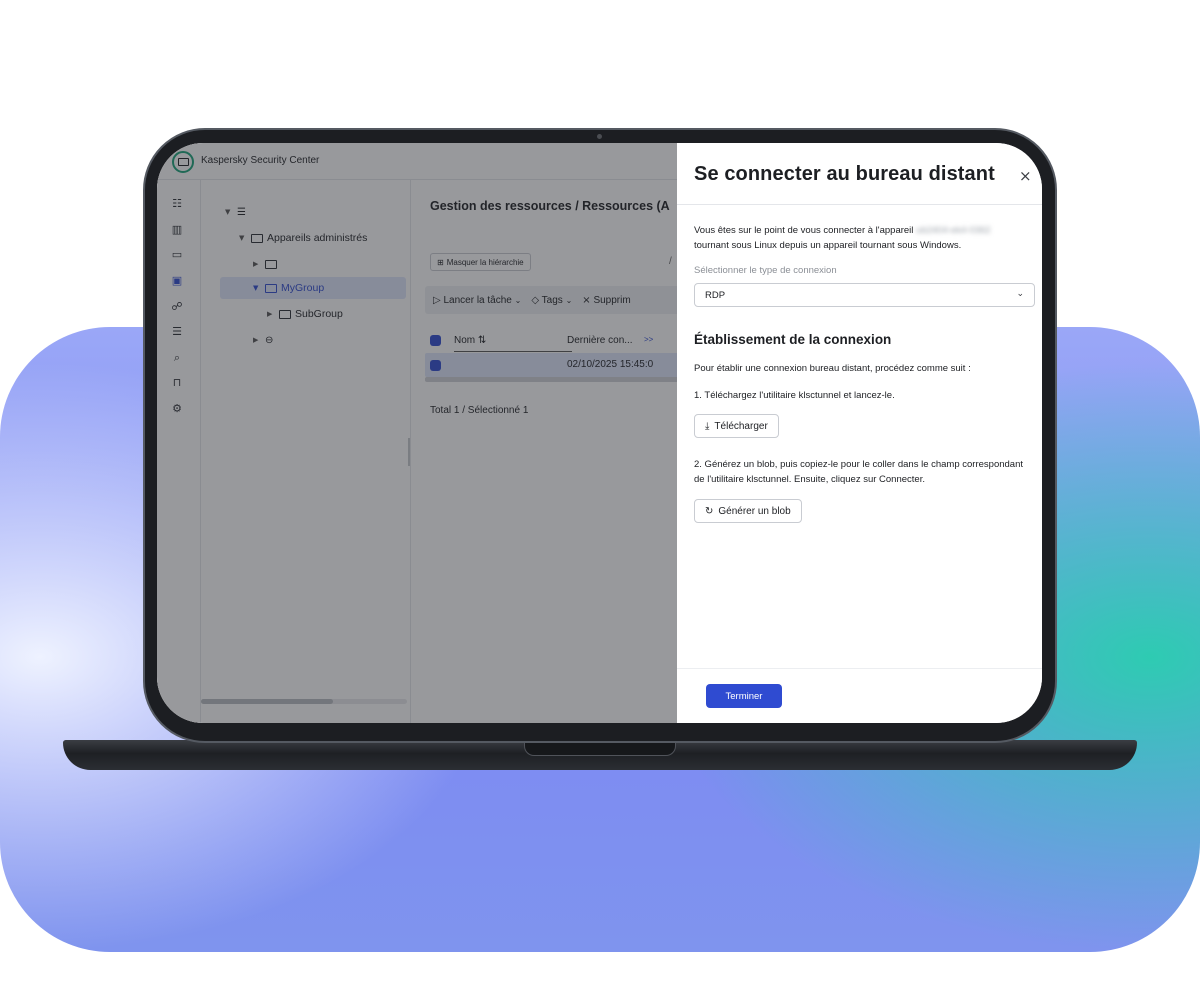 The height and width of the screenshot is (1000, 1200). Describe the element at coordinates (707, 426) in the screenshot. I see `download-icon: ⤓` at that location.